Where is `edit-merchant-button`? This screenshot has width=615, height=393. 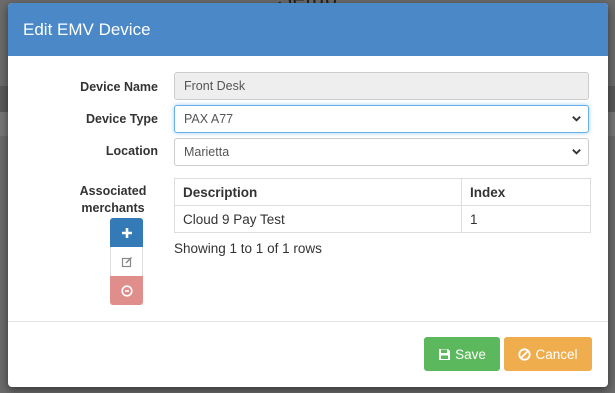 edit-merchant-button is located at coordinates (126, 261).